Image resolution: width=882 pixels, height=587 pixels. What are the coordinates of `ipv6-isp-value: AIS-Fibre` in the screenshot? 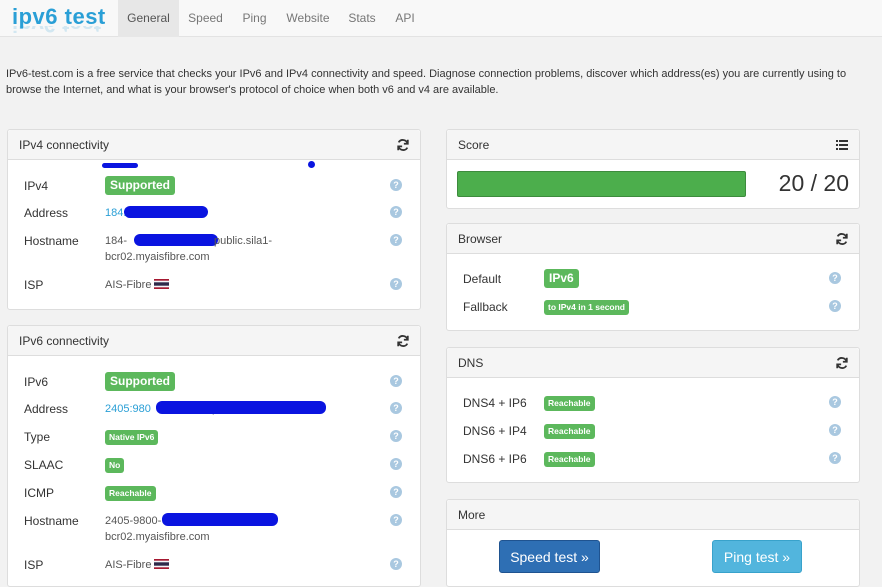 It's located at (137, 565).